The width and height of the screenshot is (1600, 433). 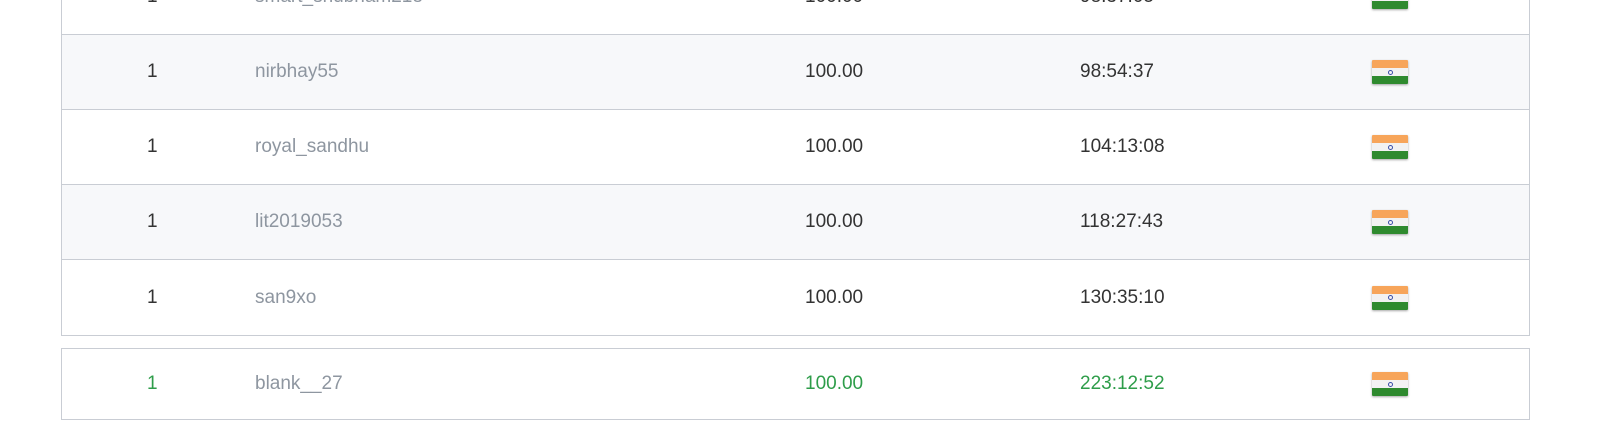 I want to click on table-row: 1 smart_shubham218 100.00 98:37:05, so click(x=795, y=17).